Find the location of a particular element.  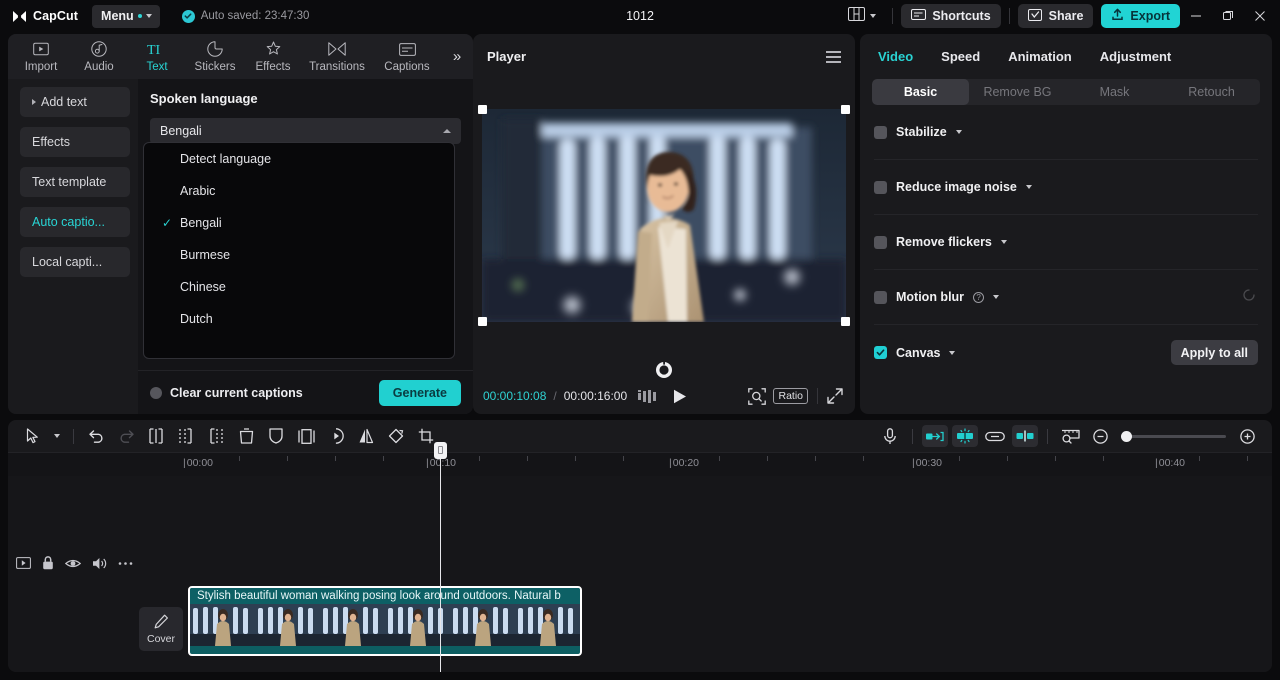

video-frame is located at coordinates (664, 215).